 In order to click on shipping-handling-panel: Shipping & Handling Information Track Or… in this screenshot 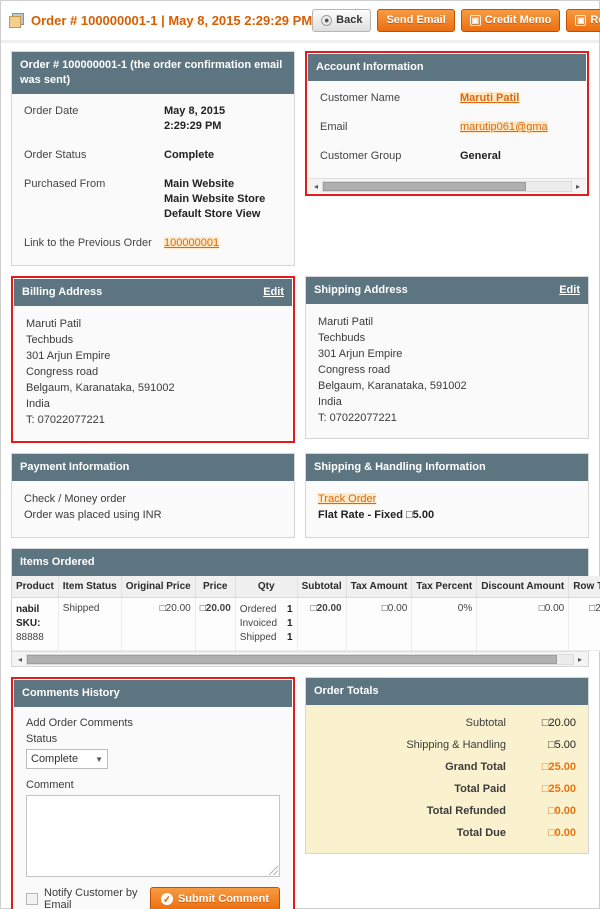, I will do `click(447, 495)`.